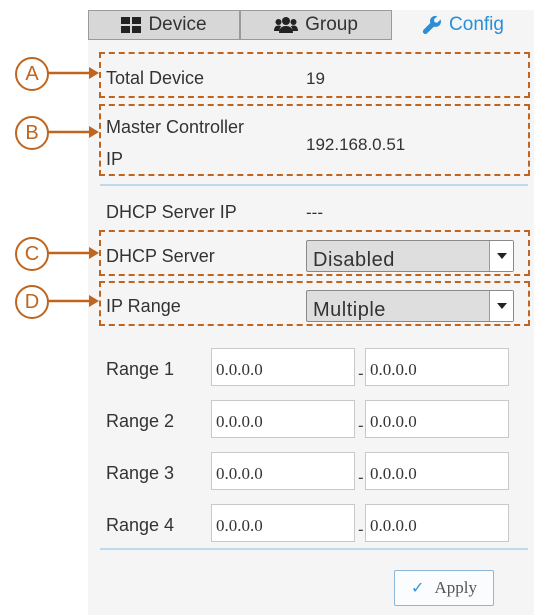 This screenshot has width=537, height=615. Describe the element at coordinates (171, 212) in the screenshot. I see `dhcp-server-ip-label: DHCP Server IP` at that location.